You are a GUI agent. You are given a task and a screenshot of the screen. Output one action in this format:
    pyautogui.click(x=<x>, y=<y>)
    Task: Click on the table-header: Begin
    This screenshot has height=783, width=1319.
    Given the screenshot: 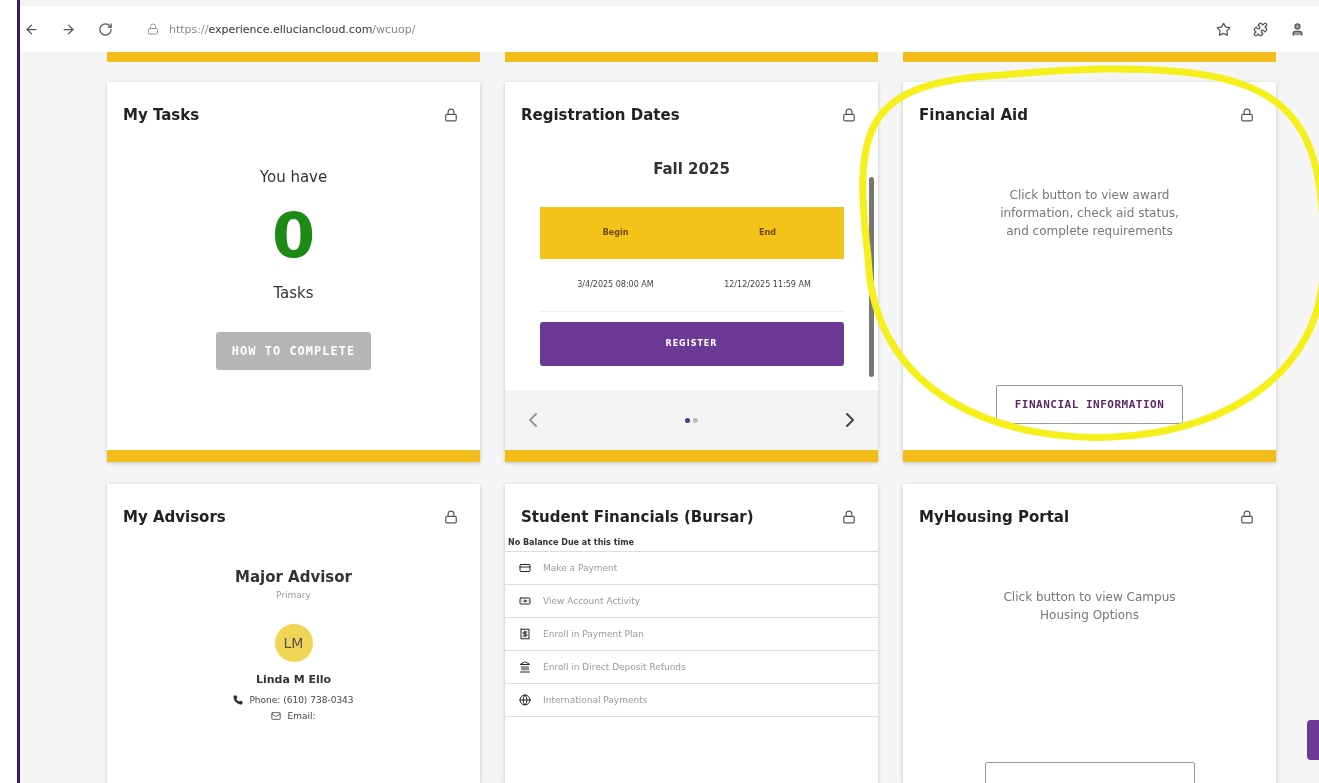 What is the action you would take?
    pyautogui.click(x=615, y=232)
    